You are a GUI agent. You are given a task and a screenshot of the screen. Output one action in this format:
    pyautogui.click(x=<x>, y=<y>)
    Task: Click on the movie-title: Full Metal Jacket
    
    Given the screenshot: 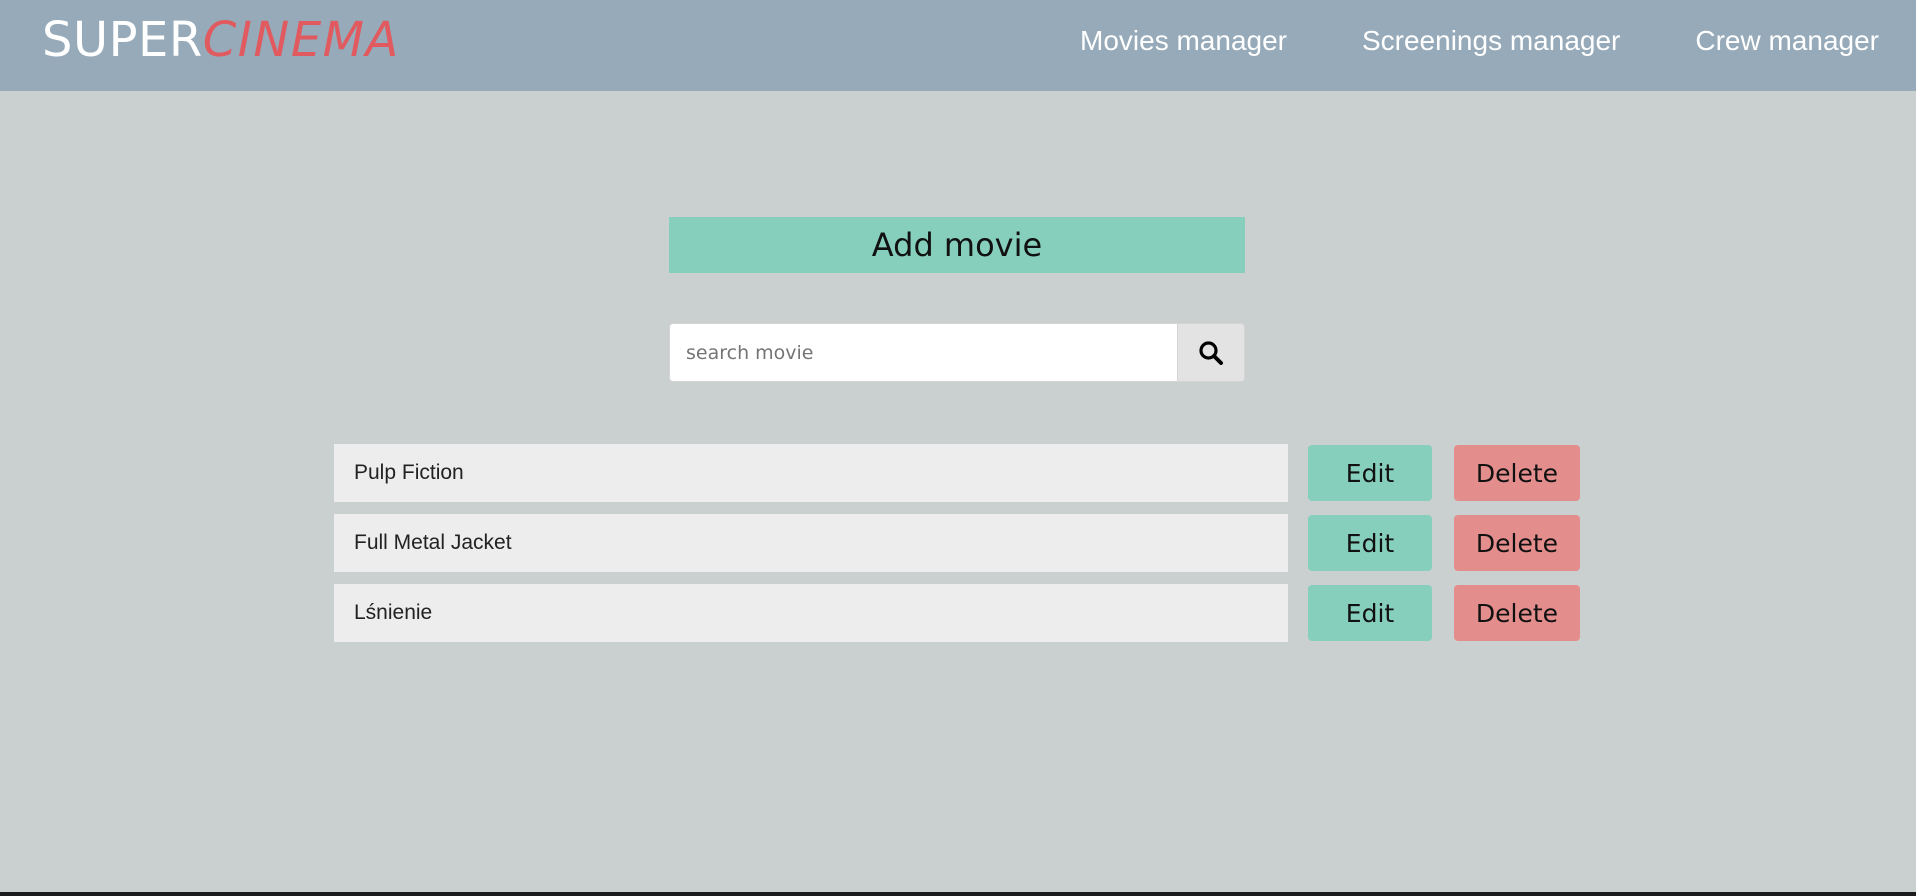 What is the action you would take?
    pyautogui.click(x=811, y=543)
    